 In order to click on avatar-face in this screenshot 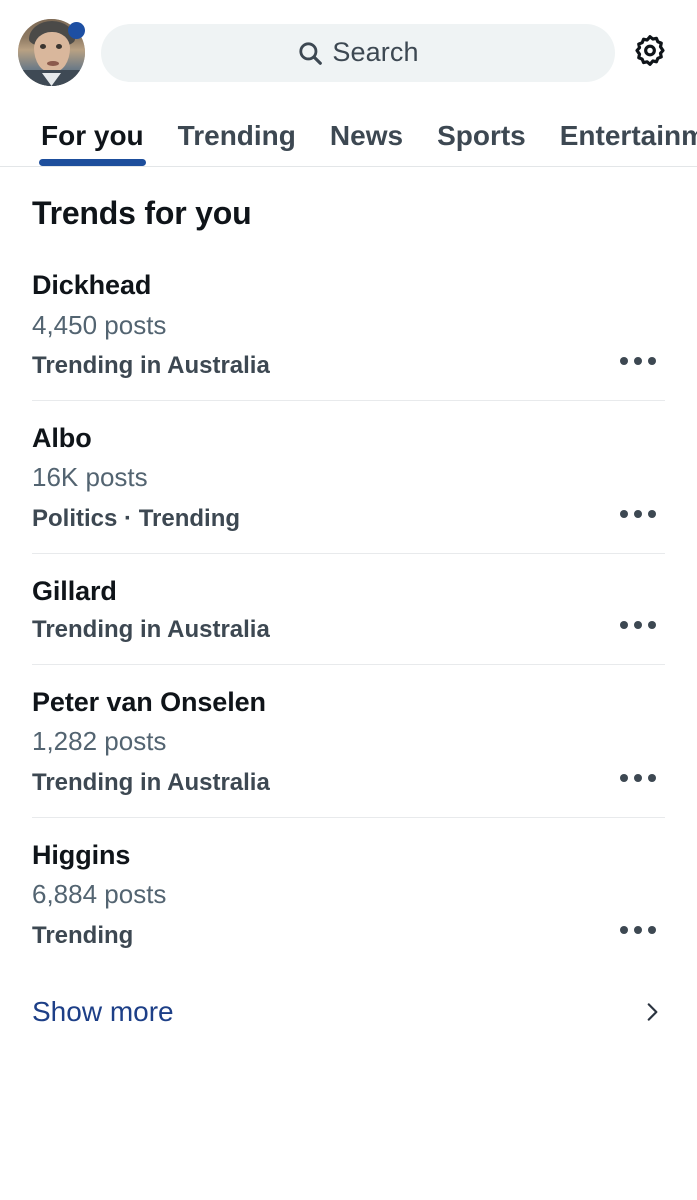, I will do `click(52, 52)`.